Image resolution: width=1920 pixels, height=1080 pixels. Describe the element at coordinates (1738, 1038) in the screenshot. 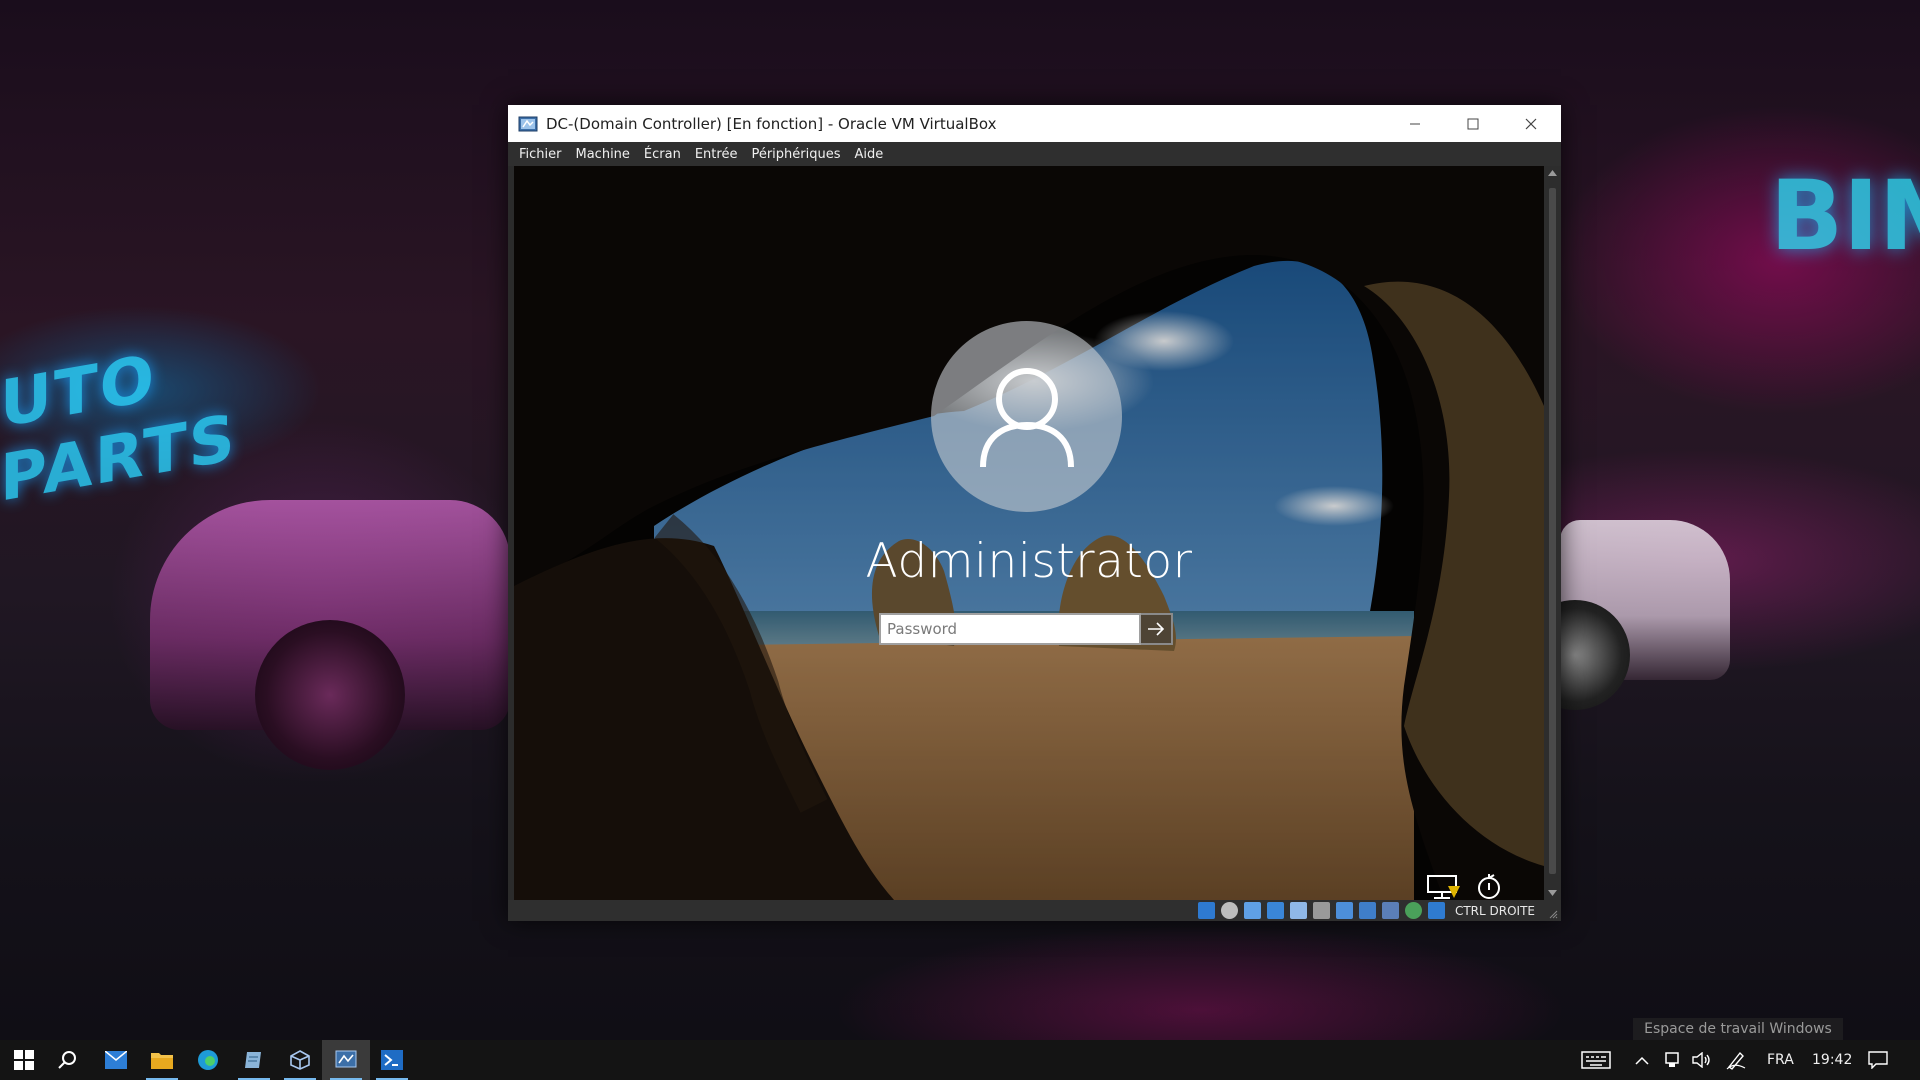

I see `windows-ink-watermark: Espace de travail Windows Ink` at that location.